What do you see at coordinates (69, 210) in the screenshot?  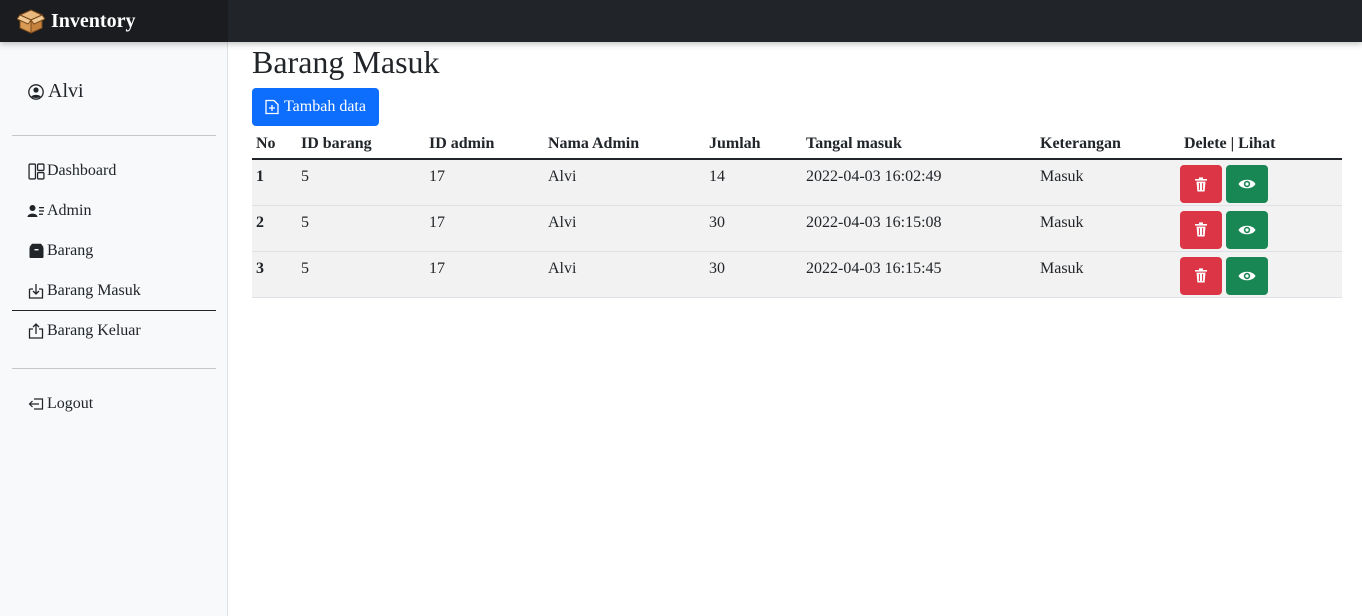 I see `sidebar-item-label: Admin` at bounding box center [69, 210].